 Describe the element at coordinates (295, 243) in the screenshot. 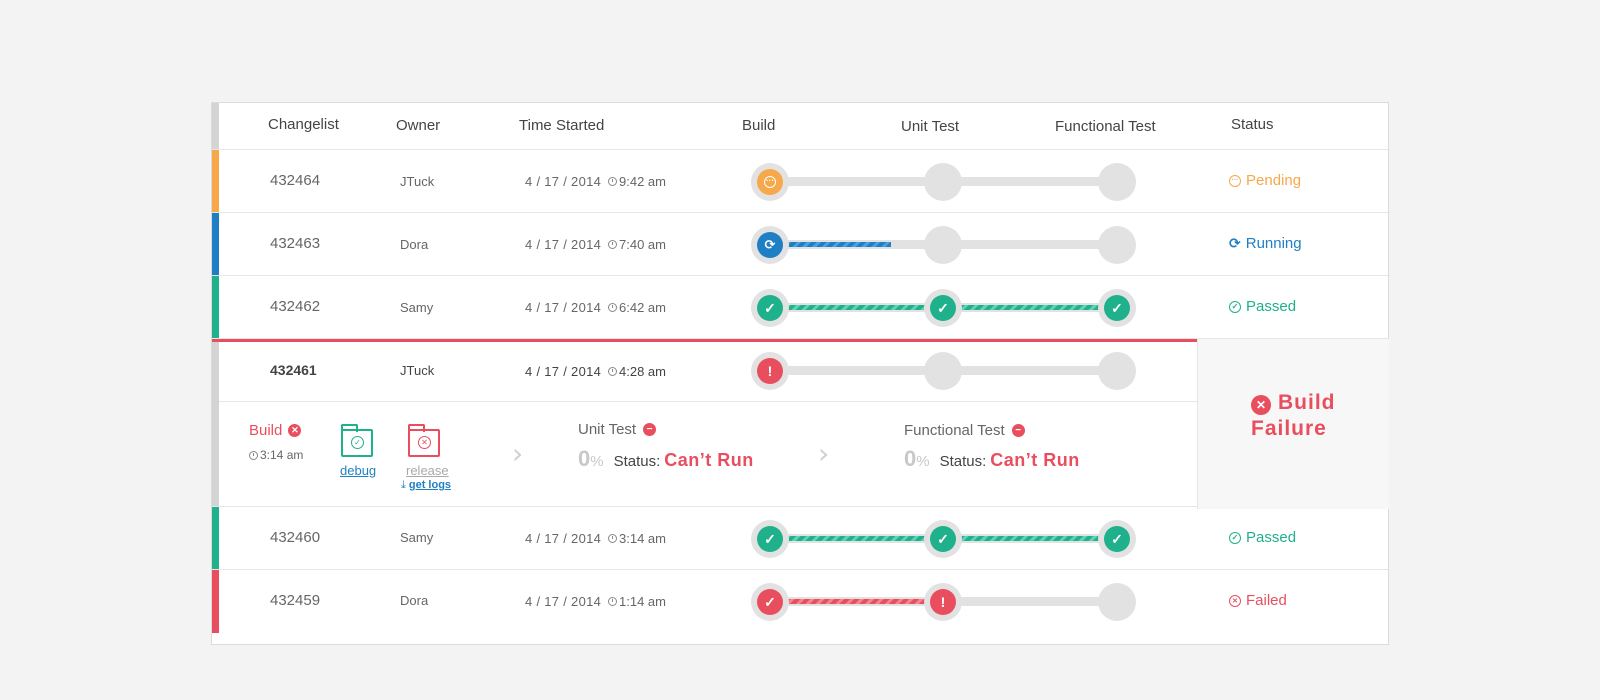

I see `changelist-id: 432463` at that location.